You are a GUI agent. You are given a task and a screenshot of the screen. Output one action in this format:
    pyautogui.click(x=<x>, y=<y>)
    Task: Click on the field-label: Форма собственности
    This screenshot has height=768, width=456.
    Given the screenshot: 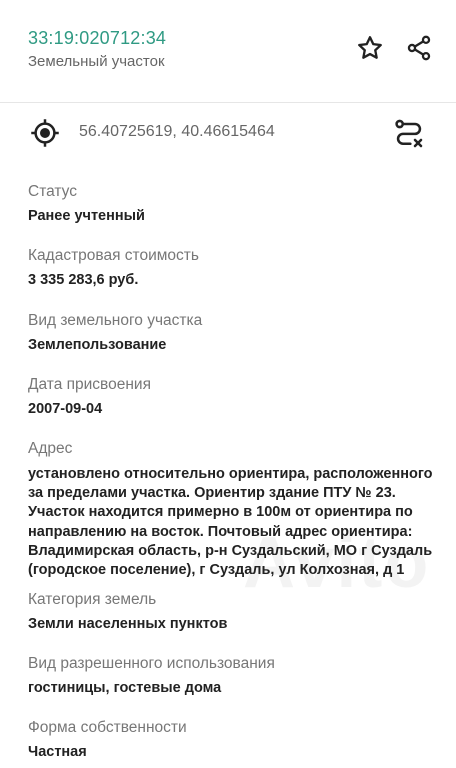 What is the action you would take?
    pyautogui.click(x=107, y=727)
    